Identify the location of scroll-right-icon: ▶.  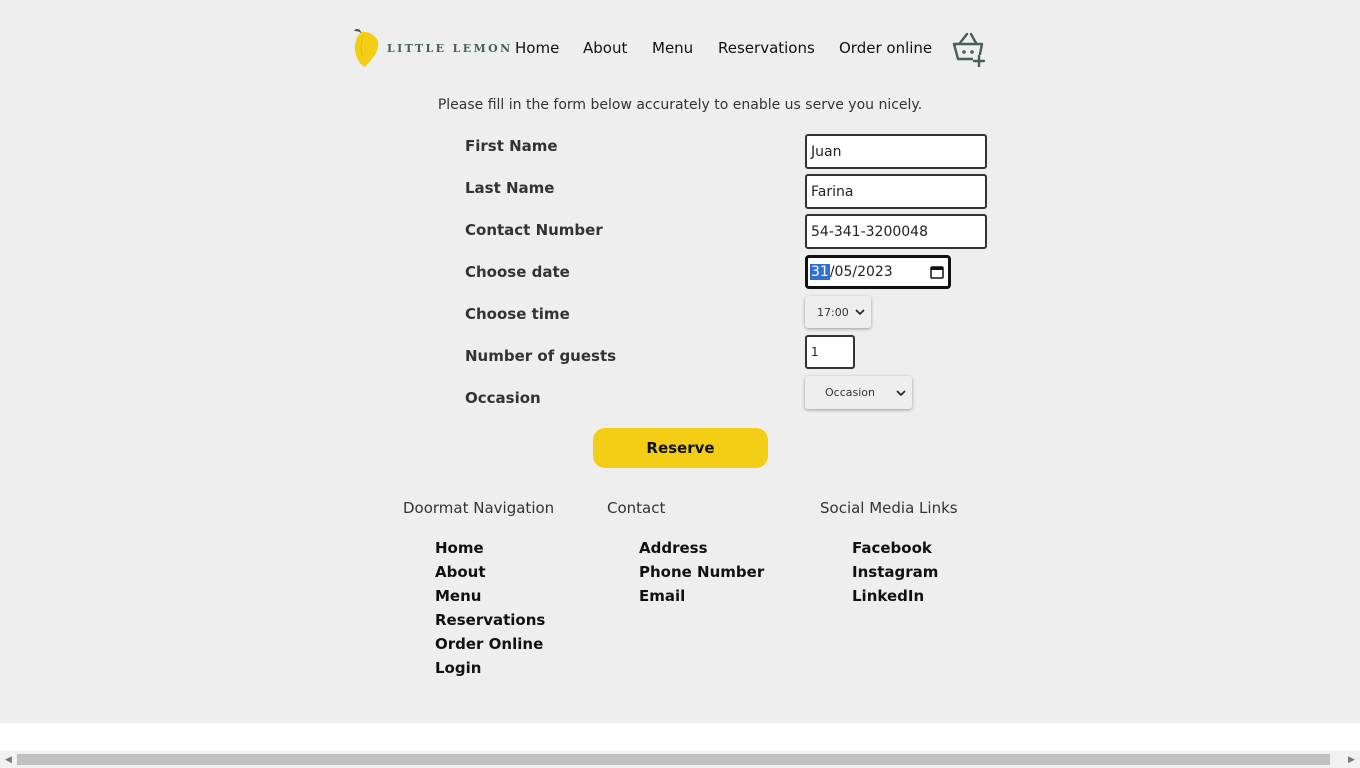
(1351, 759).